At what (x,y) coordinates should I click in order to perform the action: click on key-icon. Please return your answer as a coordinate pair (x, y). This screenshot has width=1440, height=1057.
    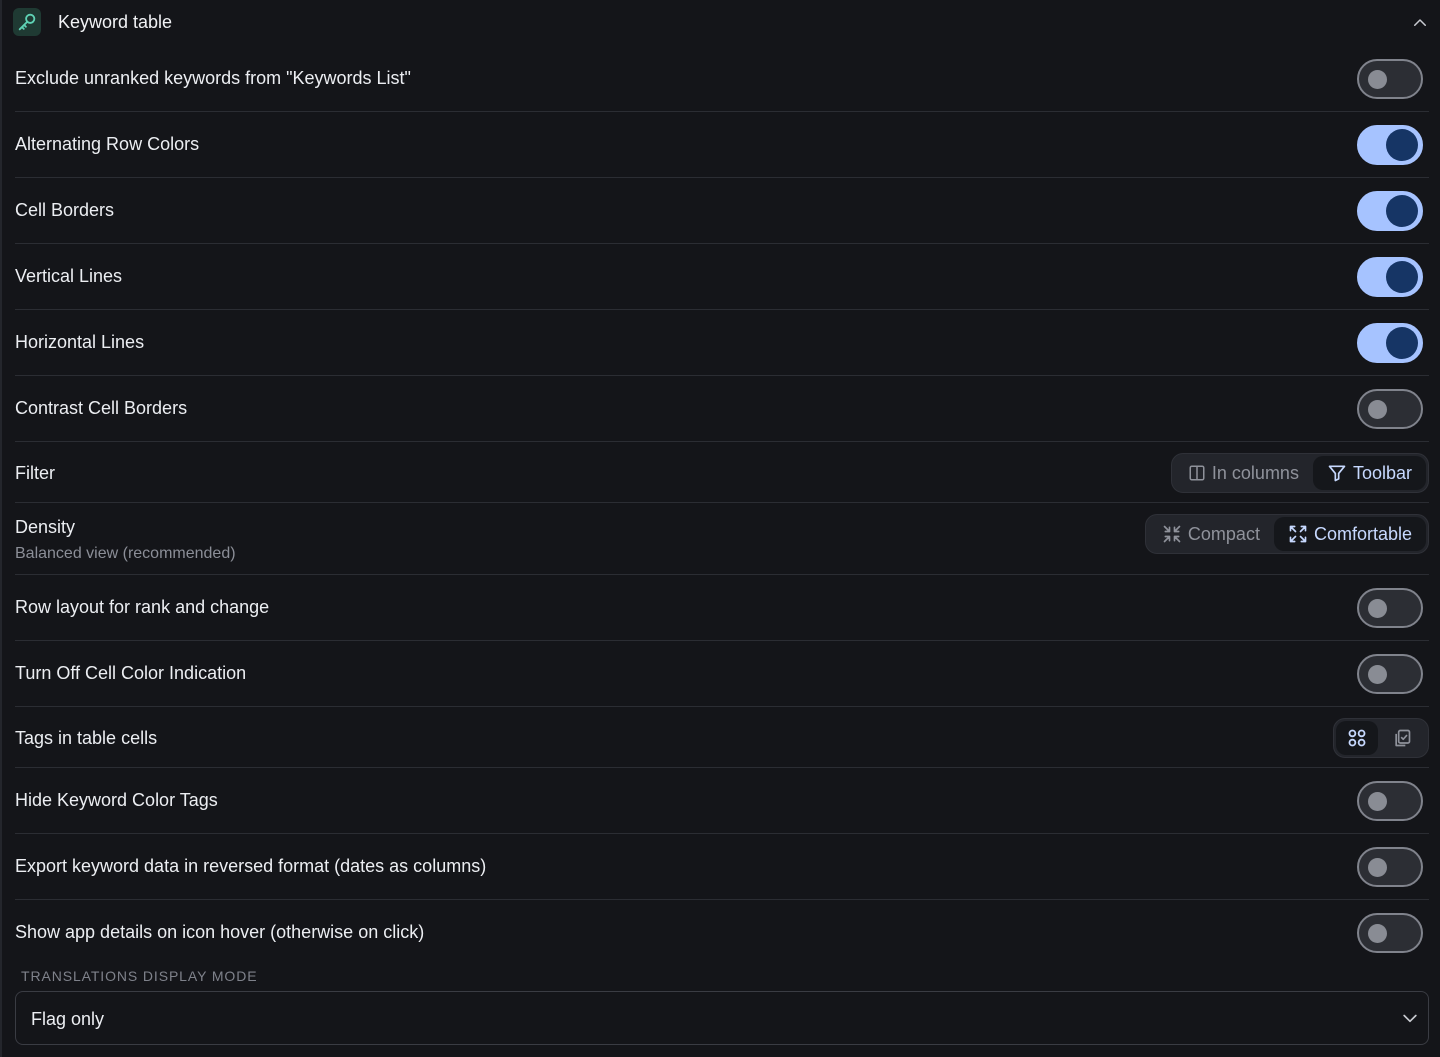
    Looking at the image, I should click on (27, 22).